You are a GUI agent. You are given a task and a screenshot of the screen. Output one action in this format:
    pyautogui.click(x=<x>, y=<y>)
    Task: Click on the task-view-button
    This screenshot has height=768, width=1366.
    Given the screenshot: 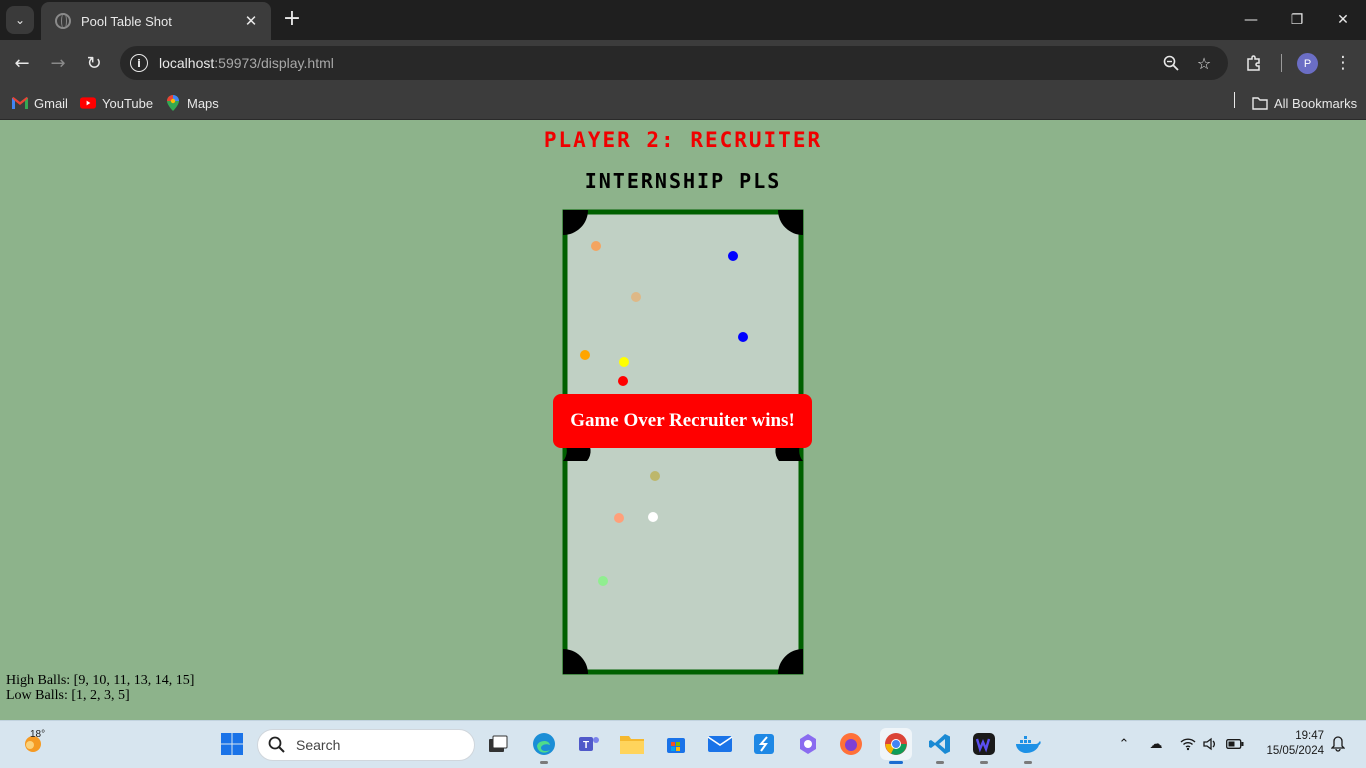 What is the action you would take?
    pyautogui.click(x=498, y=744)
    